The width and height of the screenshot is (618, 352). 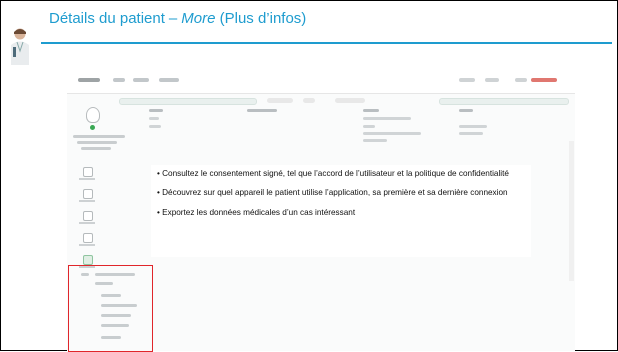 I want to click on title-paren: (Plus d’infos), so click(x=263, y=18).